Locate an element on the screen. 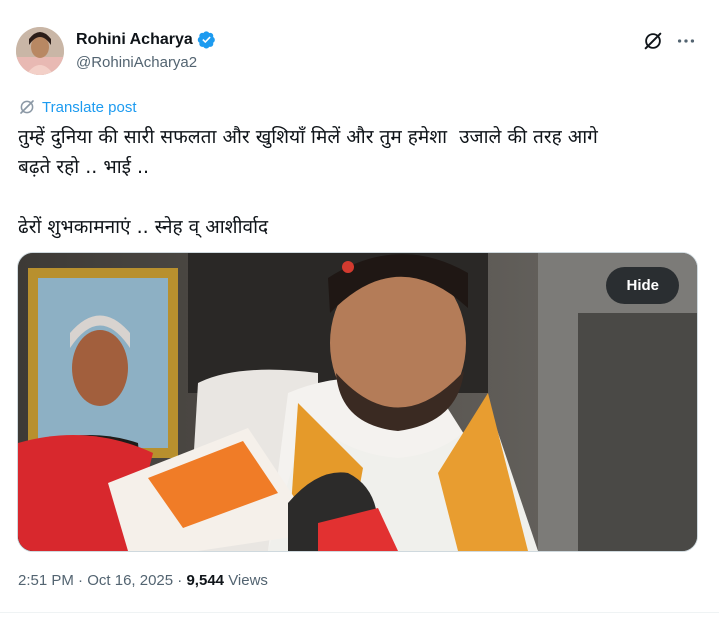  translate-post-link: Translate post is located at coordinates (77, 107).